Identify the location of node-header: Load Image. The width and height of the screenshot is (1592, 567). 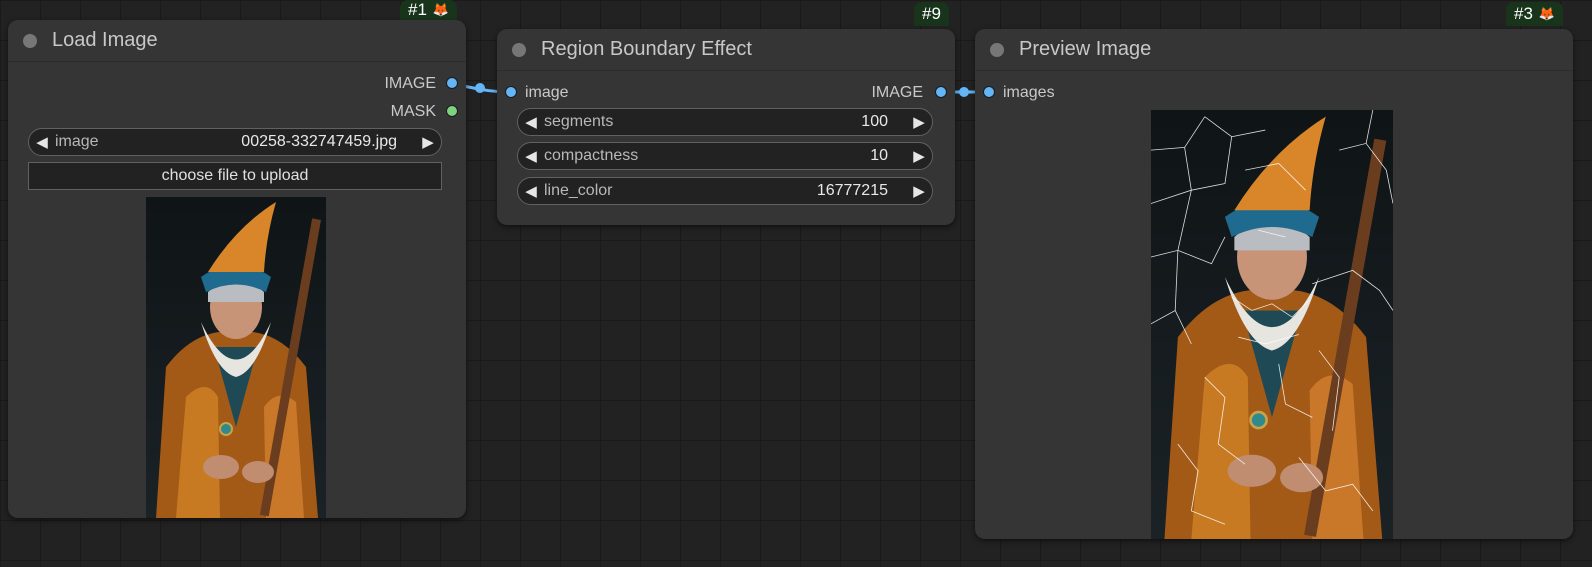
(237, 41).